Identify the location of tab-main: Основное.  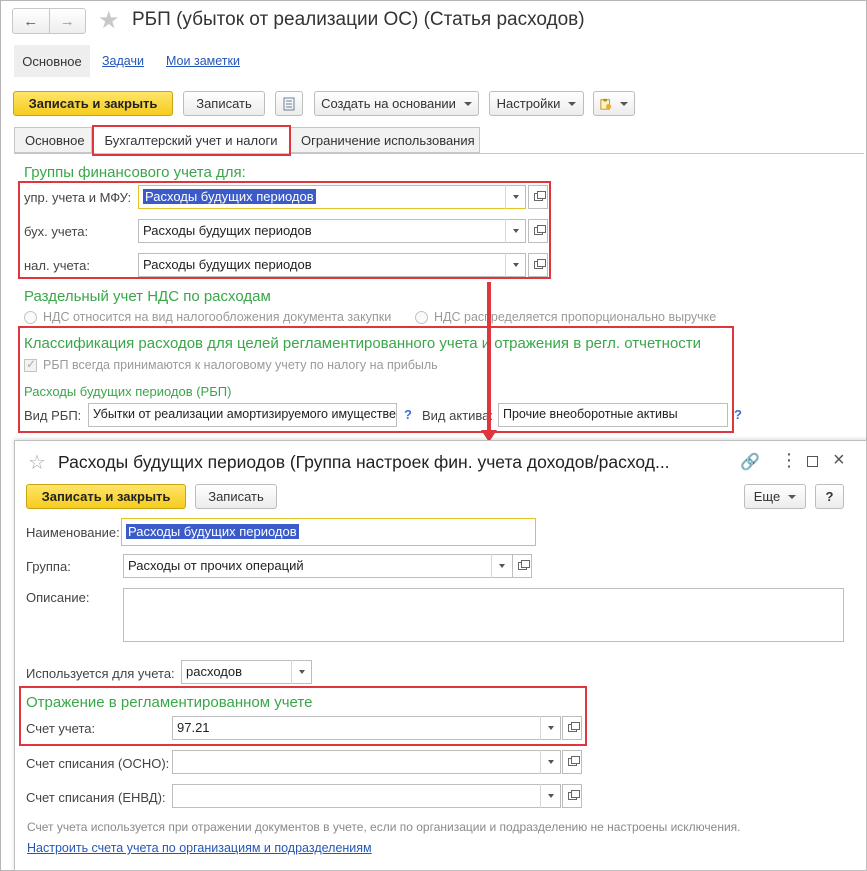
(52, 61).